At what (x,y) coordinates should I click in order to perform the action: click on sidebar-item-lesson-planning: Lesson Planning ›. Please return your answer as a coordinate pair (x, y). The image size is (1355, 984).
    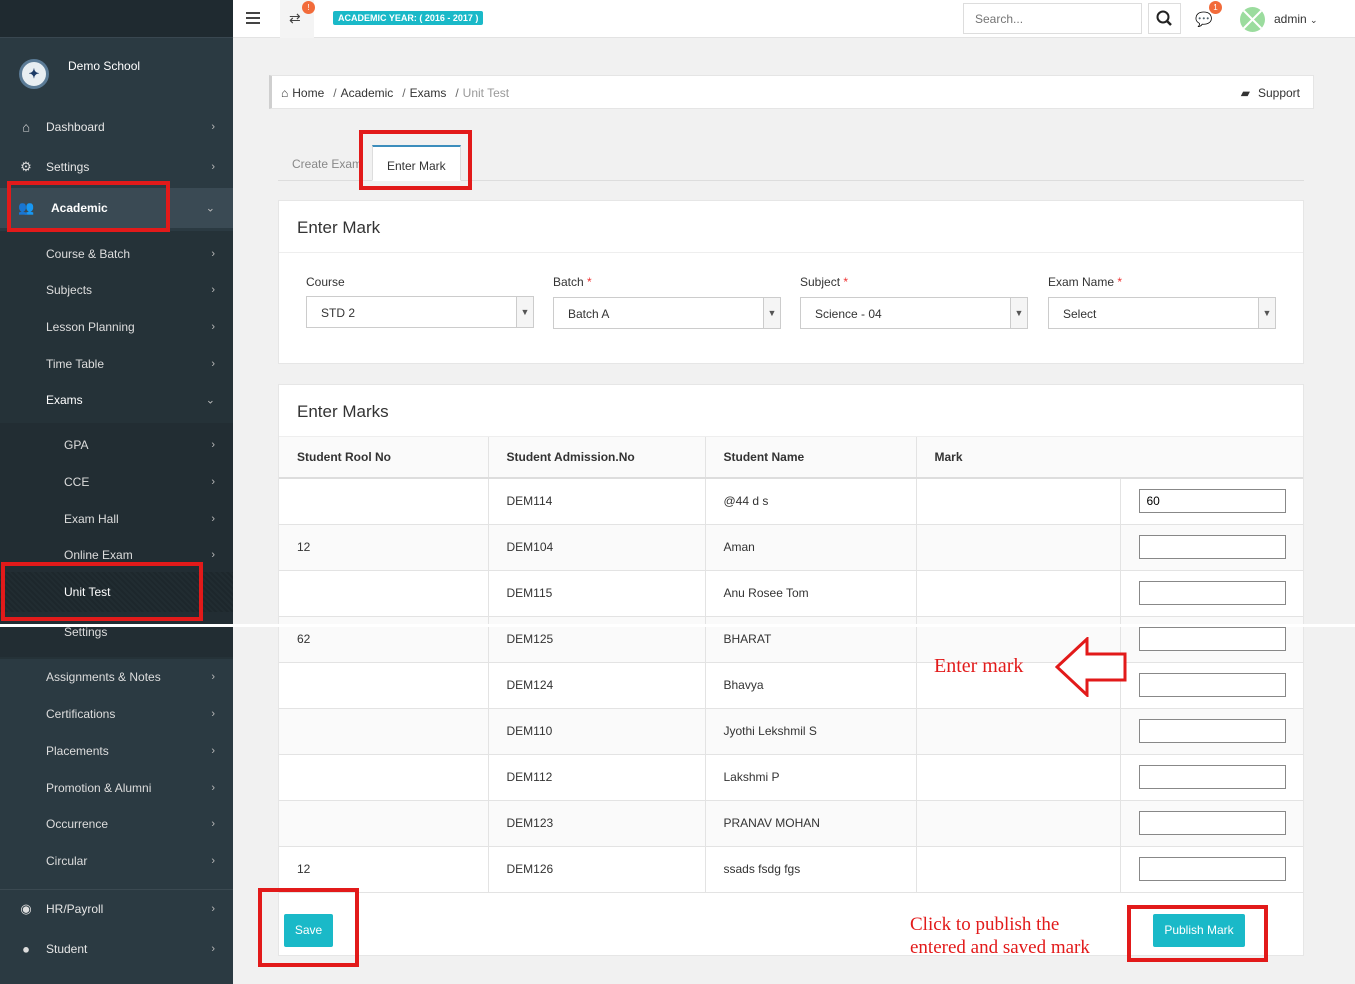
    Looking at the image, I should click on (116, 327).